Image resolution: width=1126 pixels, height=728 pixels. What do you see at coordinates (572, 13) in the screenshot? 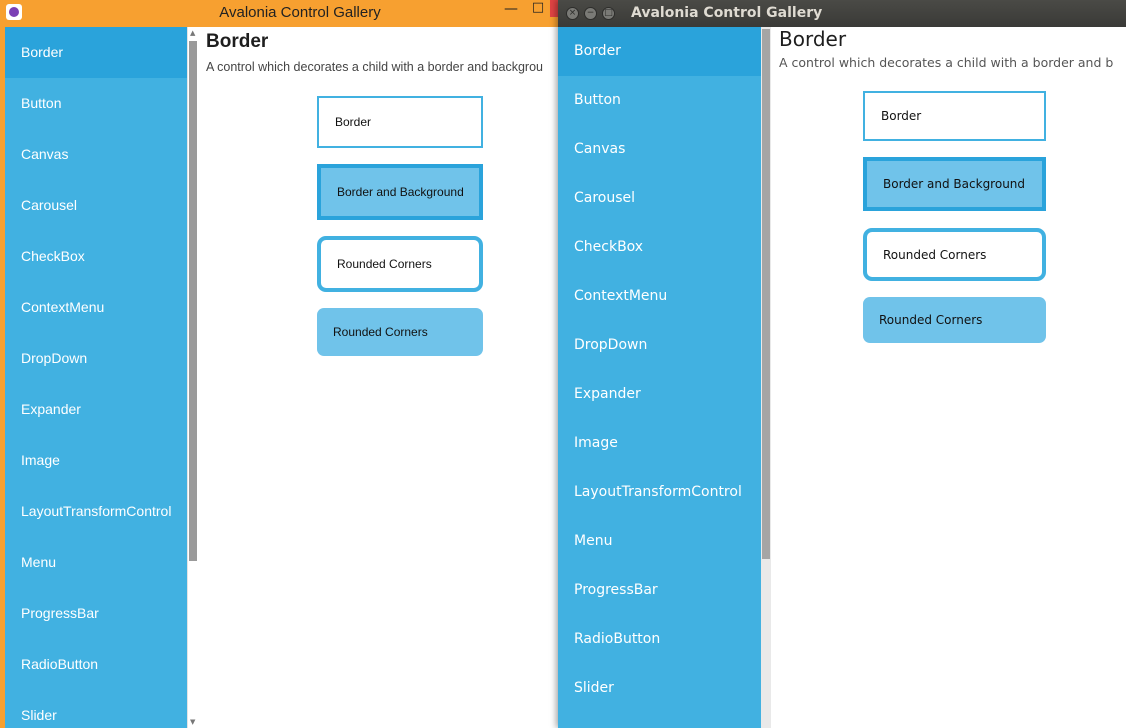
I see `close-button: ×` at bounding box center [572, 13].